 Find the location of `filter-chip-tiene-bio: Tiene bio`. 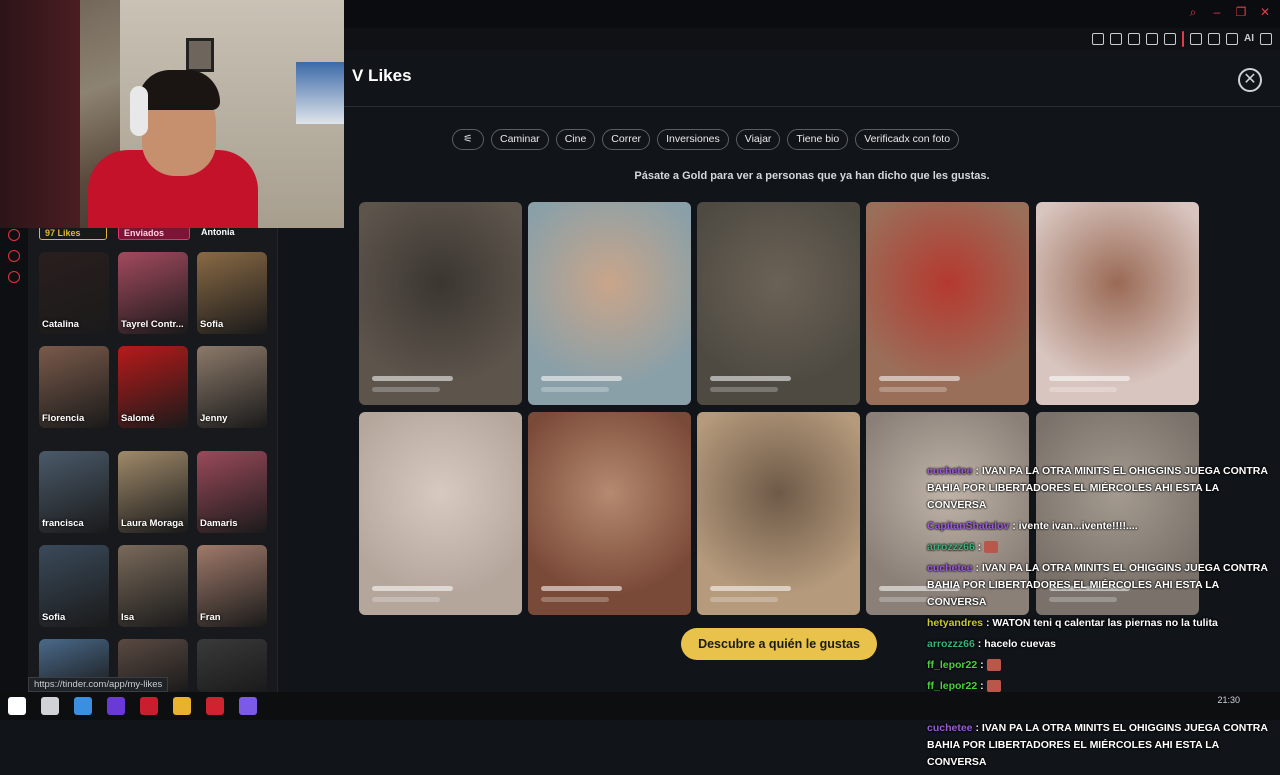

filter-chip-tiene-bio: Tiene bio is located at coordinates (818, 139).